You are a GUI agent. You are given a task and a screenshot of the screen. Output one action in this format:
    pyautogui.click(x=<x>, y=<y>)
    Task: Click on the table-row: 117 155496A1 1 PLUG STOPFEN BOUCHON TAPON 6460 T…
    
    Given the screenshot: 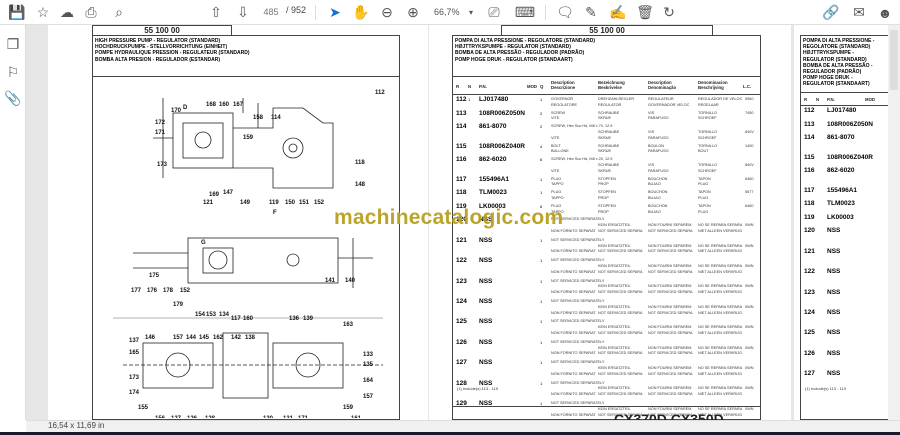 What is the action you would take?
    pyautogui.click(x=606, y=182)
    